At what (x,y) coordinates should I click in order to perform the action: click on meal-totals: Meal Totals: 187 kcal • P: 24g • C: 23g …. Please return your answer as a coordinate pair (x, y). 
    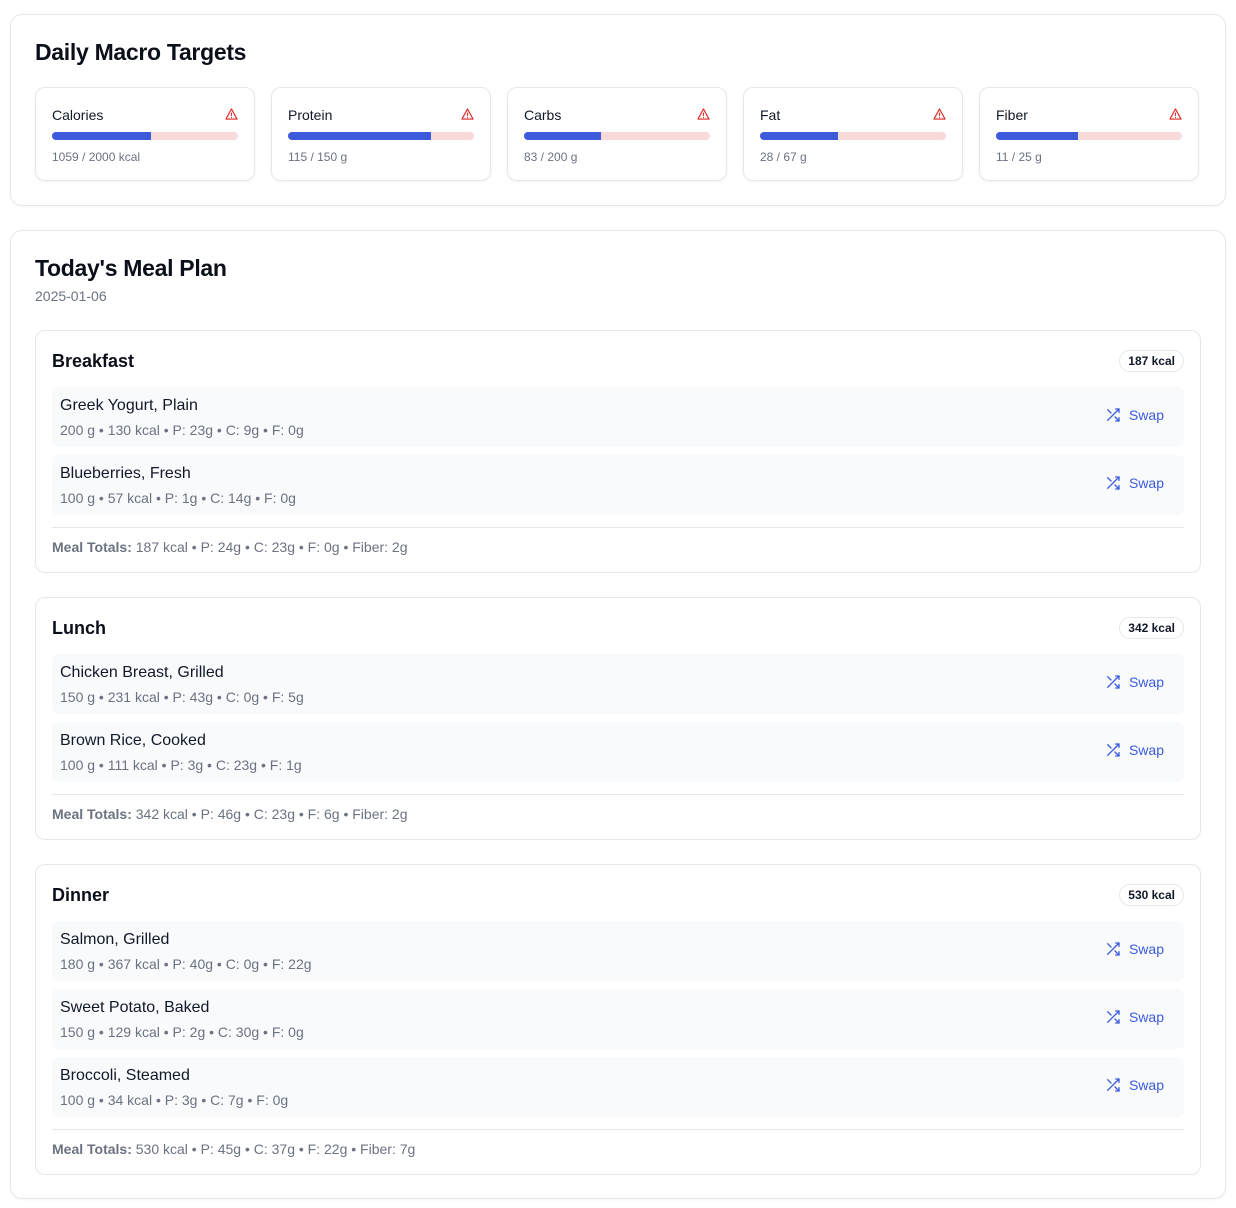
    Looking at the image, I should click on (230, 547).